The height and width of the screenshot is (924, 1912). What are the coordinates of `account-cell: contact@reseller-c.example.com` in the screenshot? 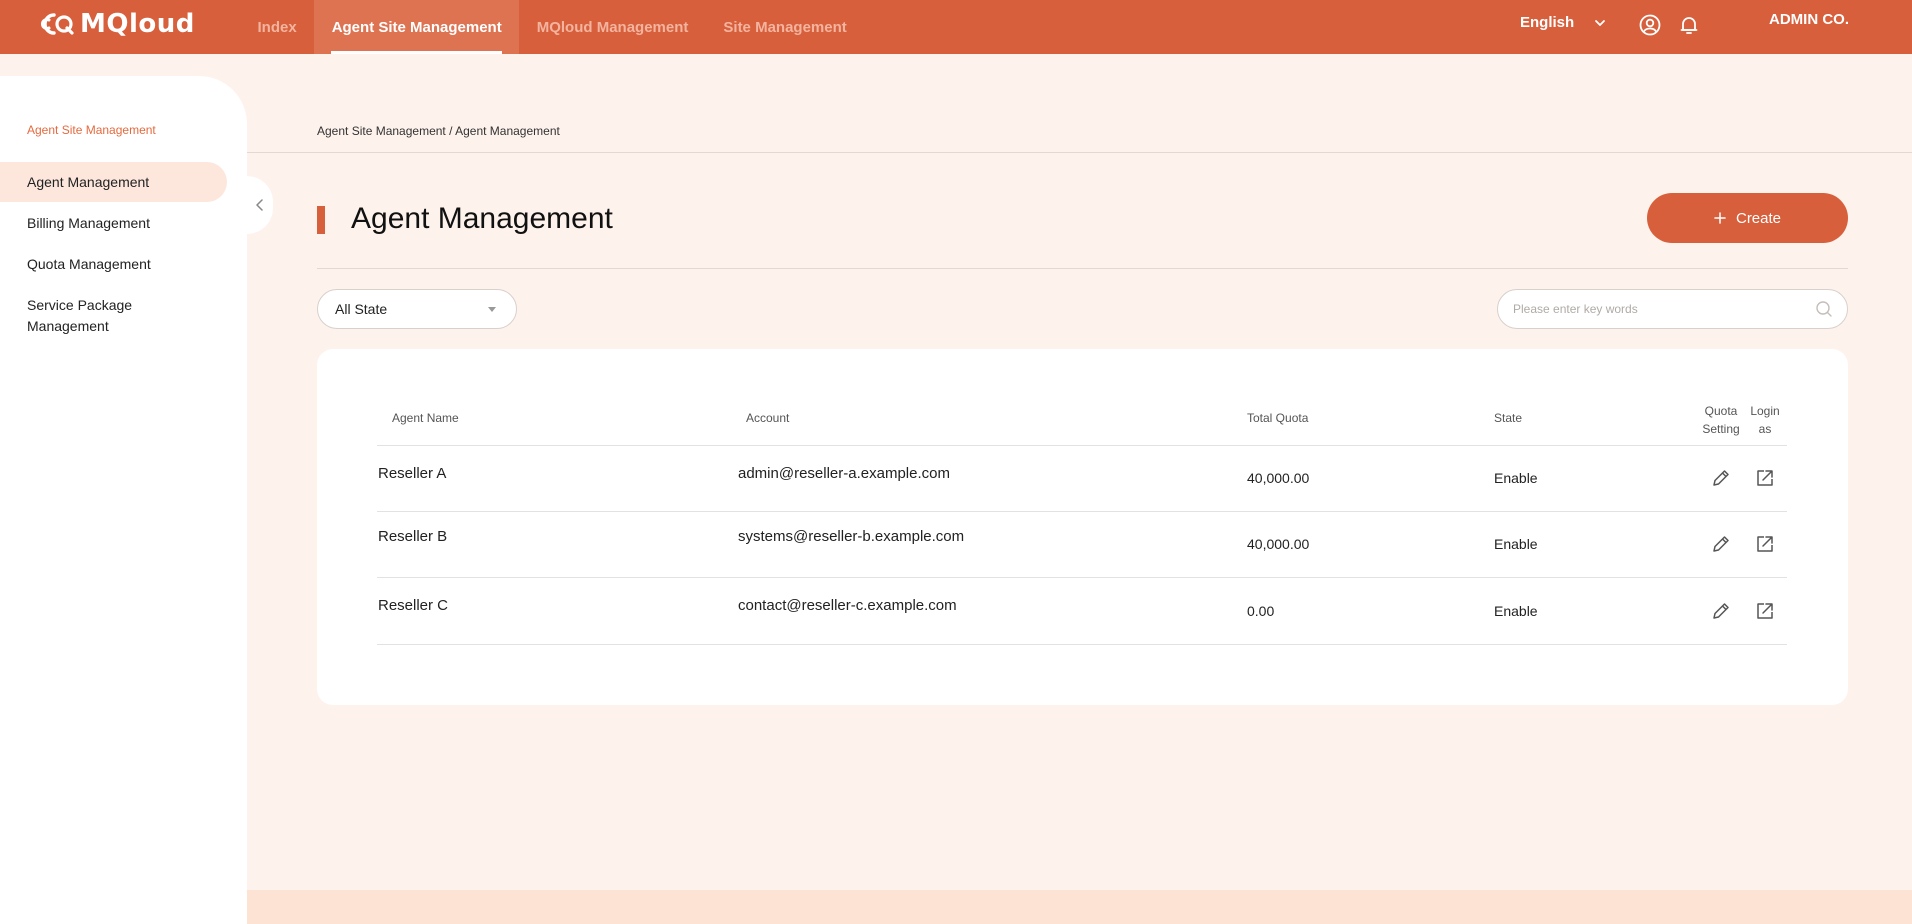 It's located at (847, 605).